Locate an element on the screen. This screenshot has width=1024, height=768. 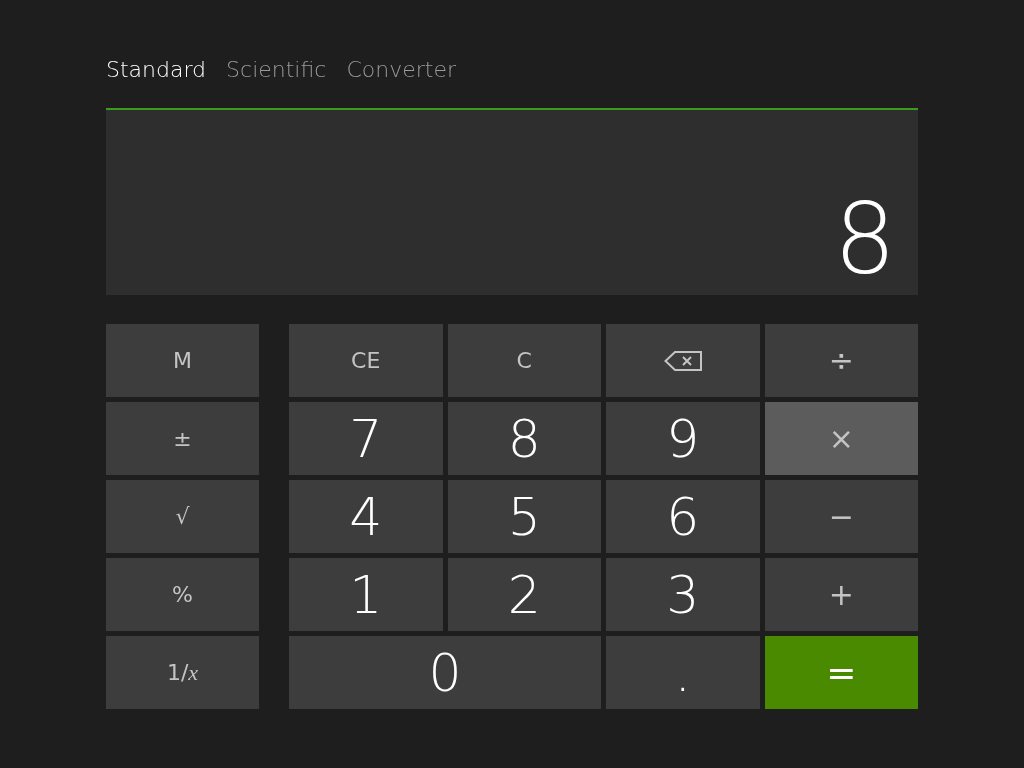
function-key: CE is located at coordinates (366, 360).